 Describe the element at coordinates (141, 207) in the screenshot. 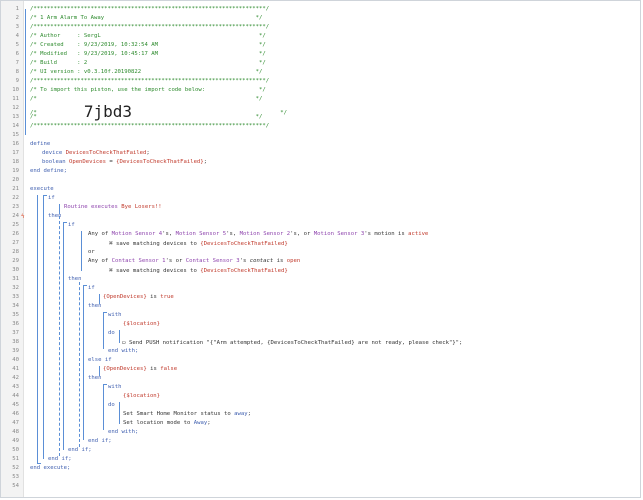

I see `routine-name: Bye Losers!!` at that location.